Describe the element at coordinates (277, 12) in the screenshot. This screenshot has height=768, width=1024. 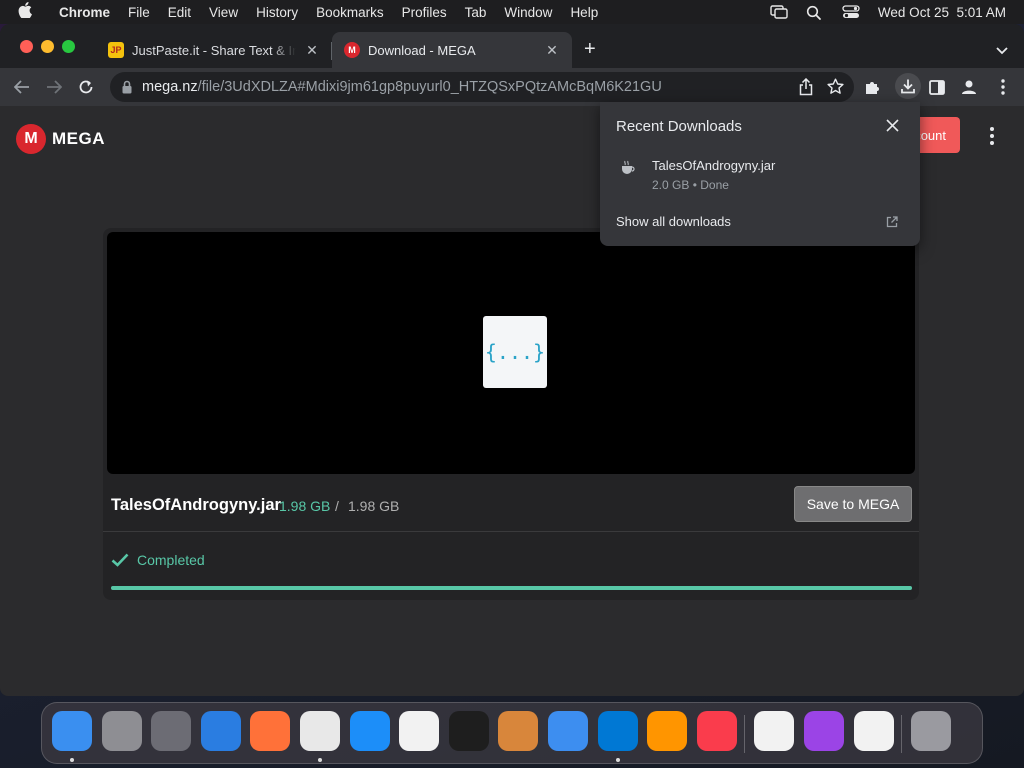
I see `menu-history: History` at that location.